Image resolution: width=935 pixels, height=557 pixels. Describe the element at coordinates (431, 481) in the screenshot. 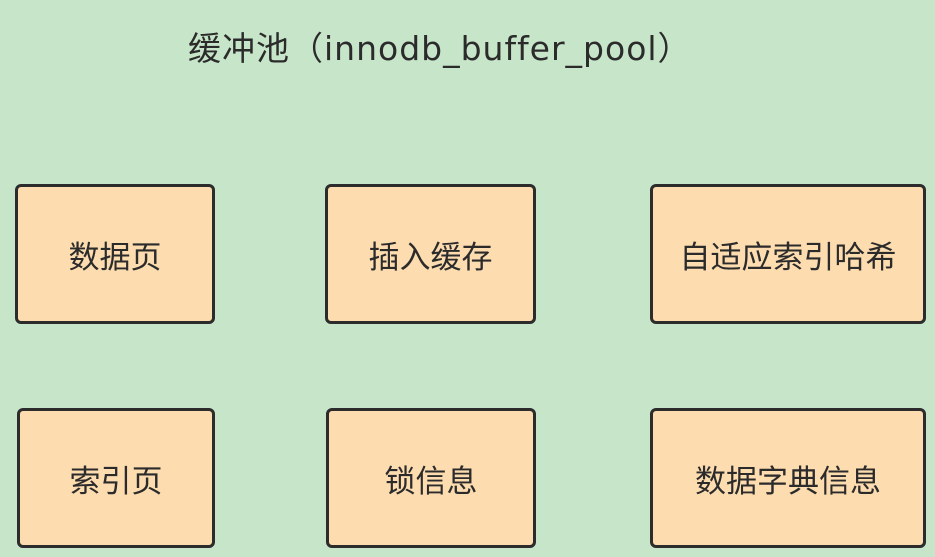

I see `lock-info-label: 锁信息` at that location.